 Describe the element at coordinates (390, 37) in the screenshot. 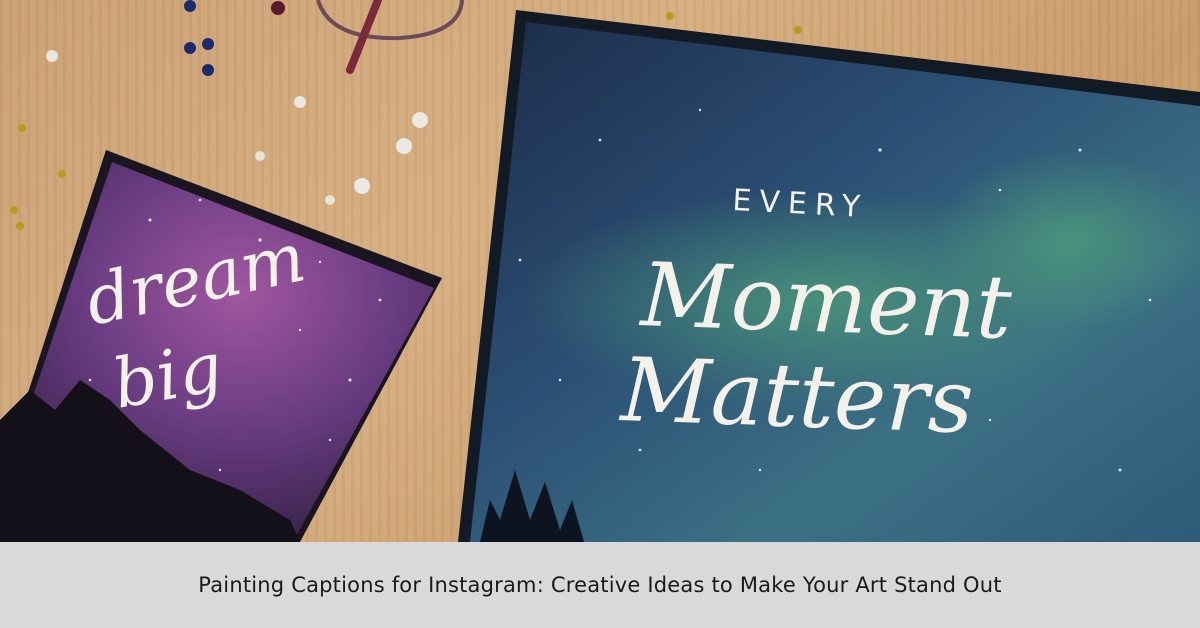

I see `eyeglasses` at that location.